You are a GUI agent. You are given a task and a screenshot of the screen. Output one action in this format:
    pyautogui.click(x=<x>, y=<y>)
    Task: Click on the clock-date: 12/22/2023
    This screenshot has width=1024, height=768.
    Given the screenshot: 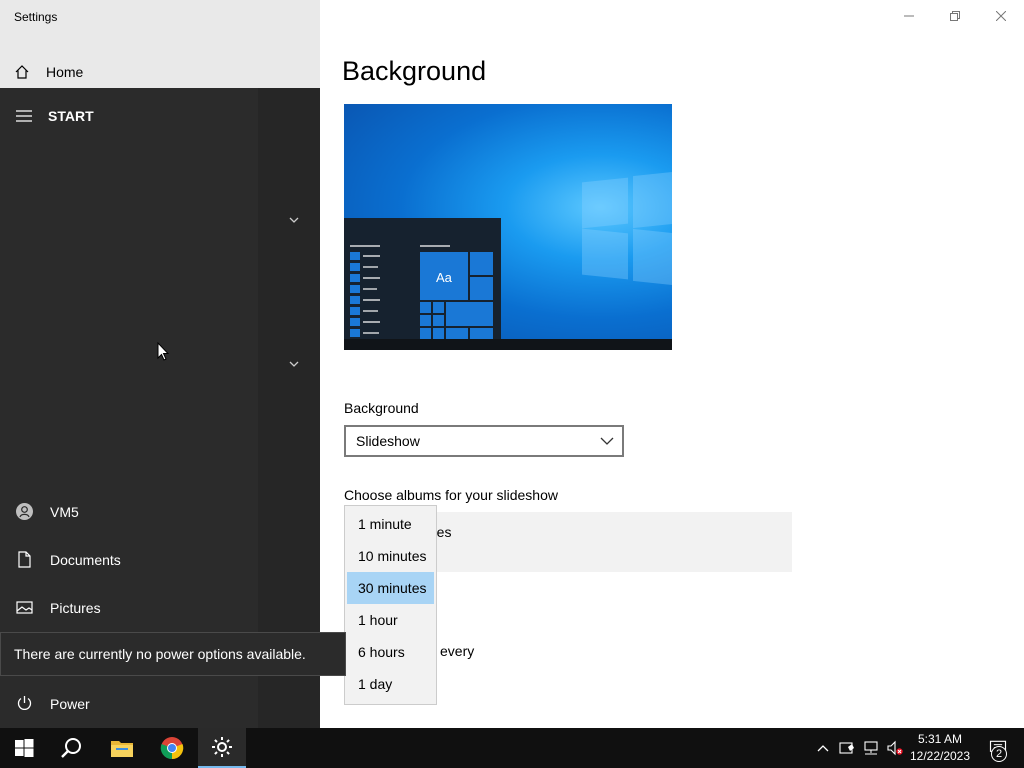 What is the action you would take?
    pyautogui.click(x=940, y=756)
    